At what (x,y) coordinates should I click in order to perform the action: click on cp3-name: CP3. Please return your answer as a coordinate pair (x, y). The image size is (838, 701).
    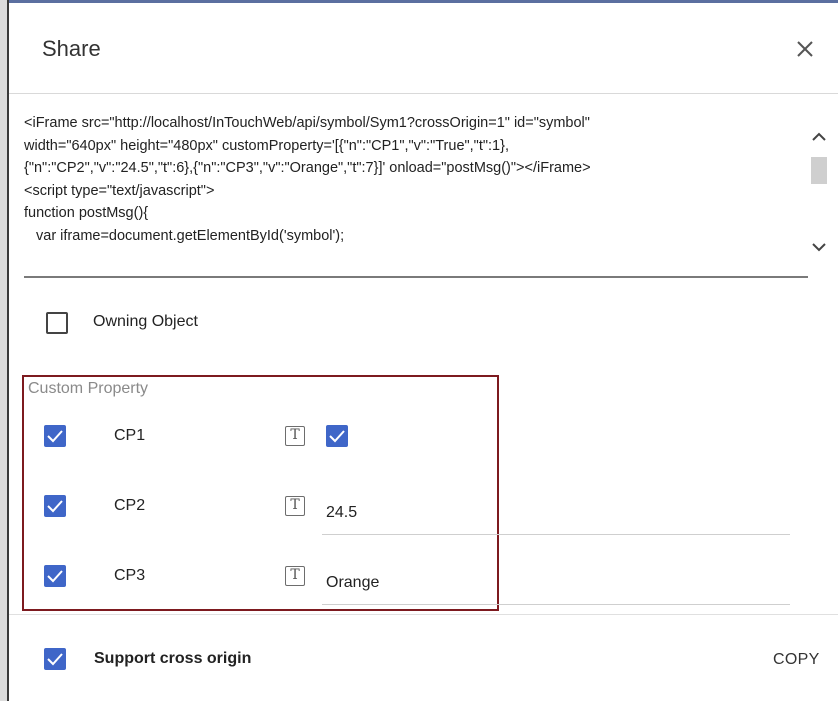
    Looking at the image, I should click on (130, 575).